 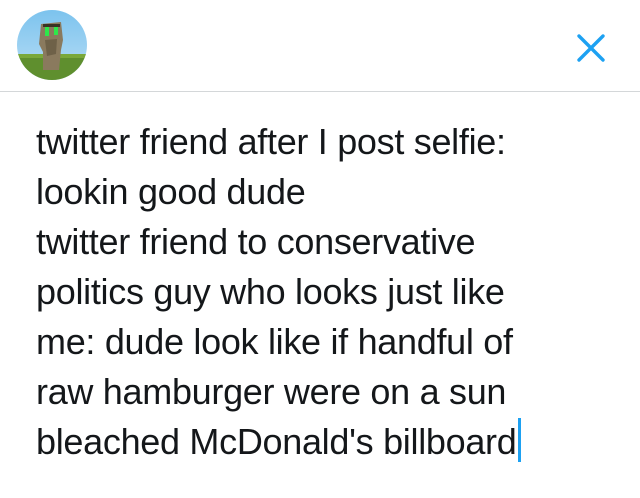 I want to click on compose-text-line-last: bleached McDonald's billboard, so click(x=331, y=442).